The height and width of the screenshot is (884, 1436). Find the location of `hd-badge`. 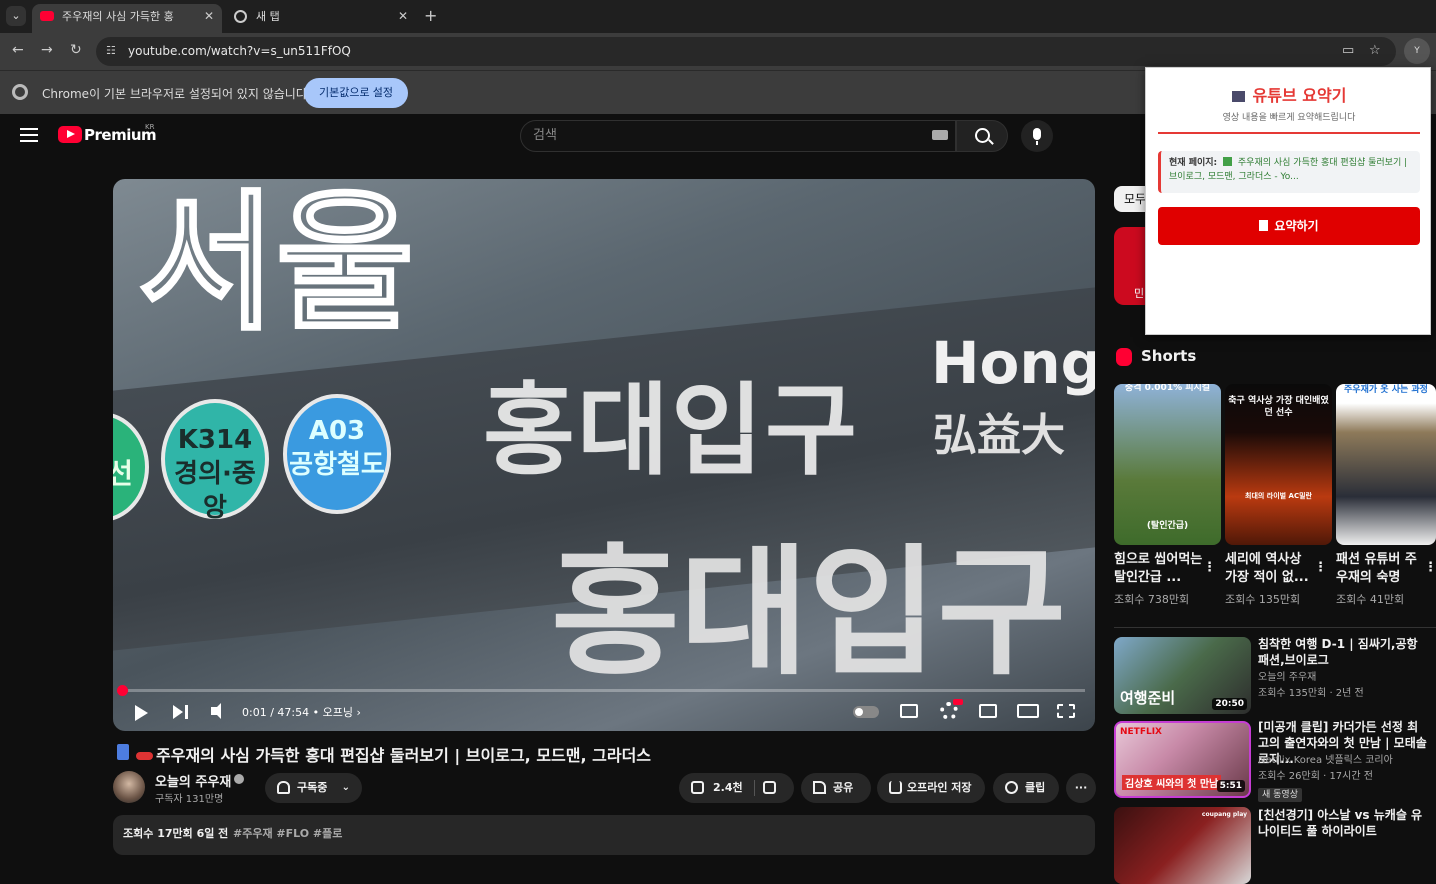

hd-badge is located at coordinates (958, 702).